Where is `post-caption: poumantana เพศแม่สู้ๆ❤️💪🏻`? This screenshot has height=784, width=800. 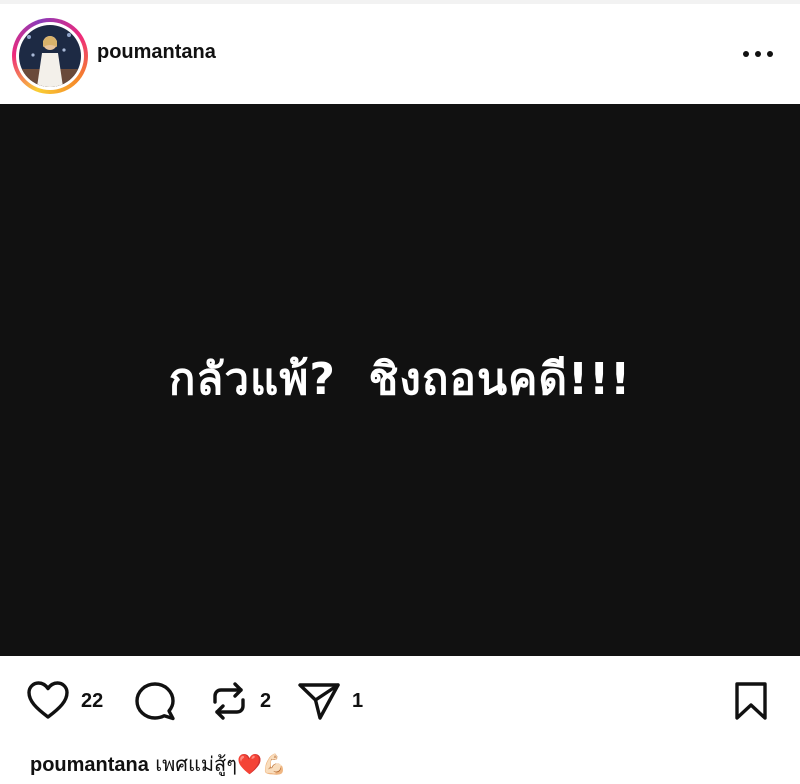
post-caption: poumantana เพศแม่สู้ๆ❤️💪🏻 is located at coordinates (158, 764).